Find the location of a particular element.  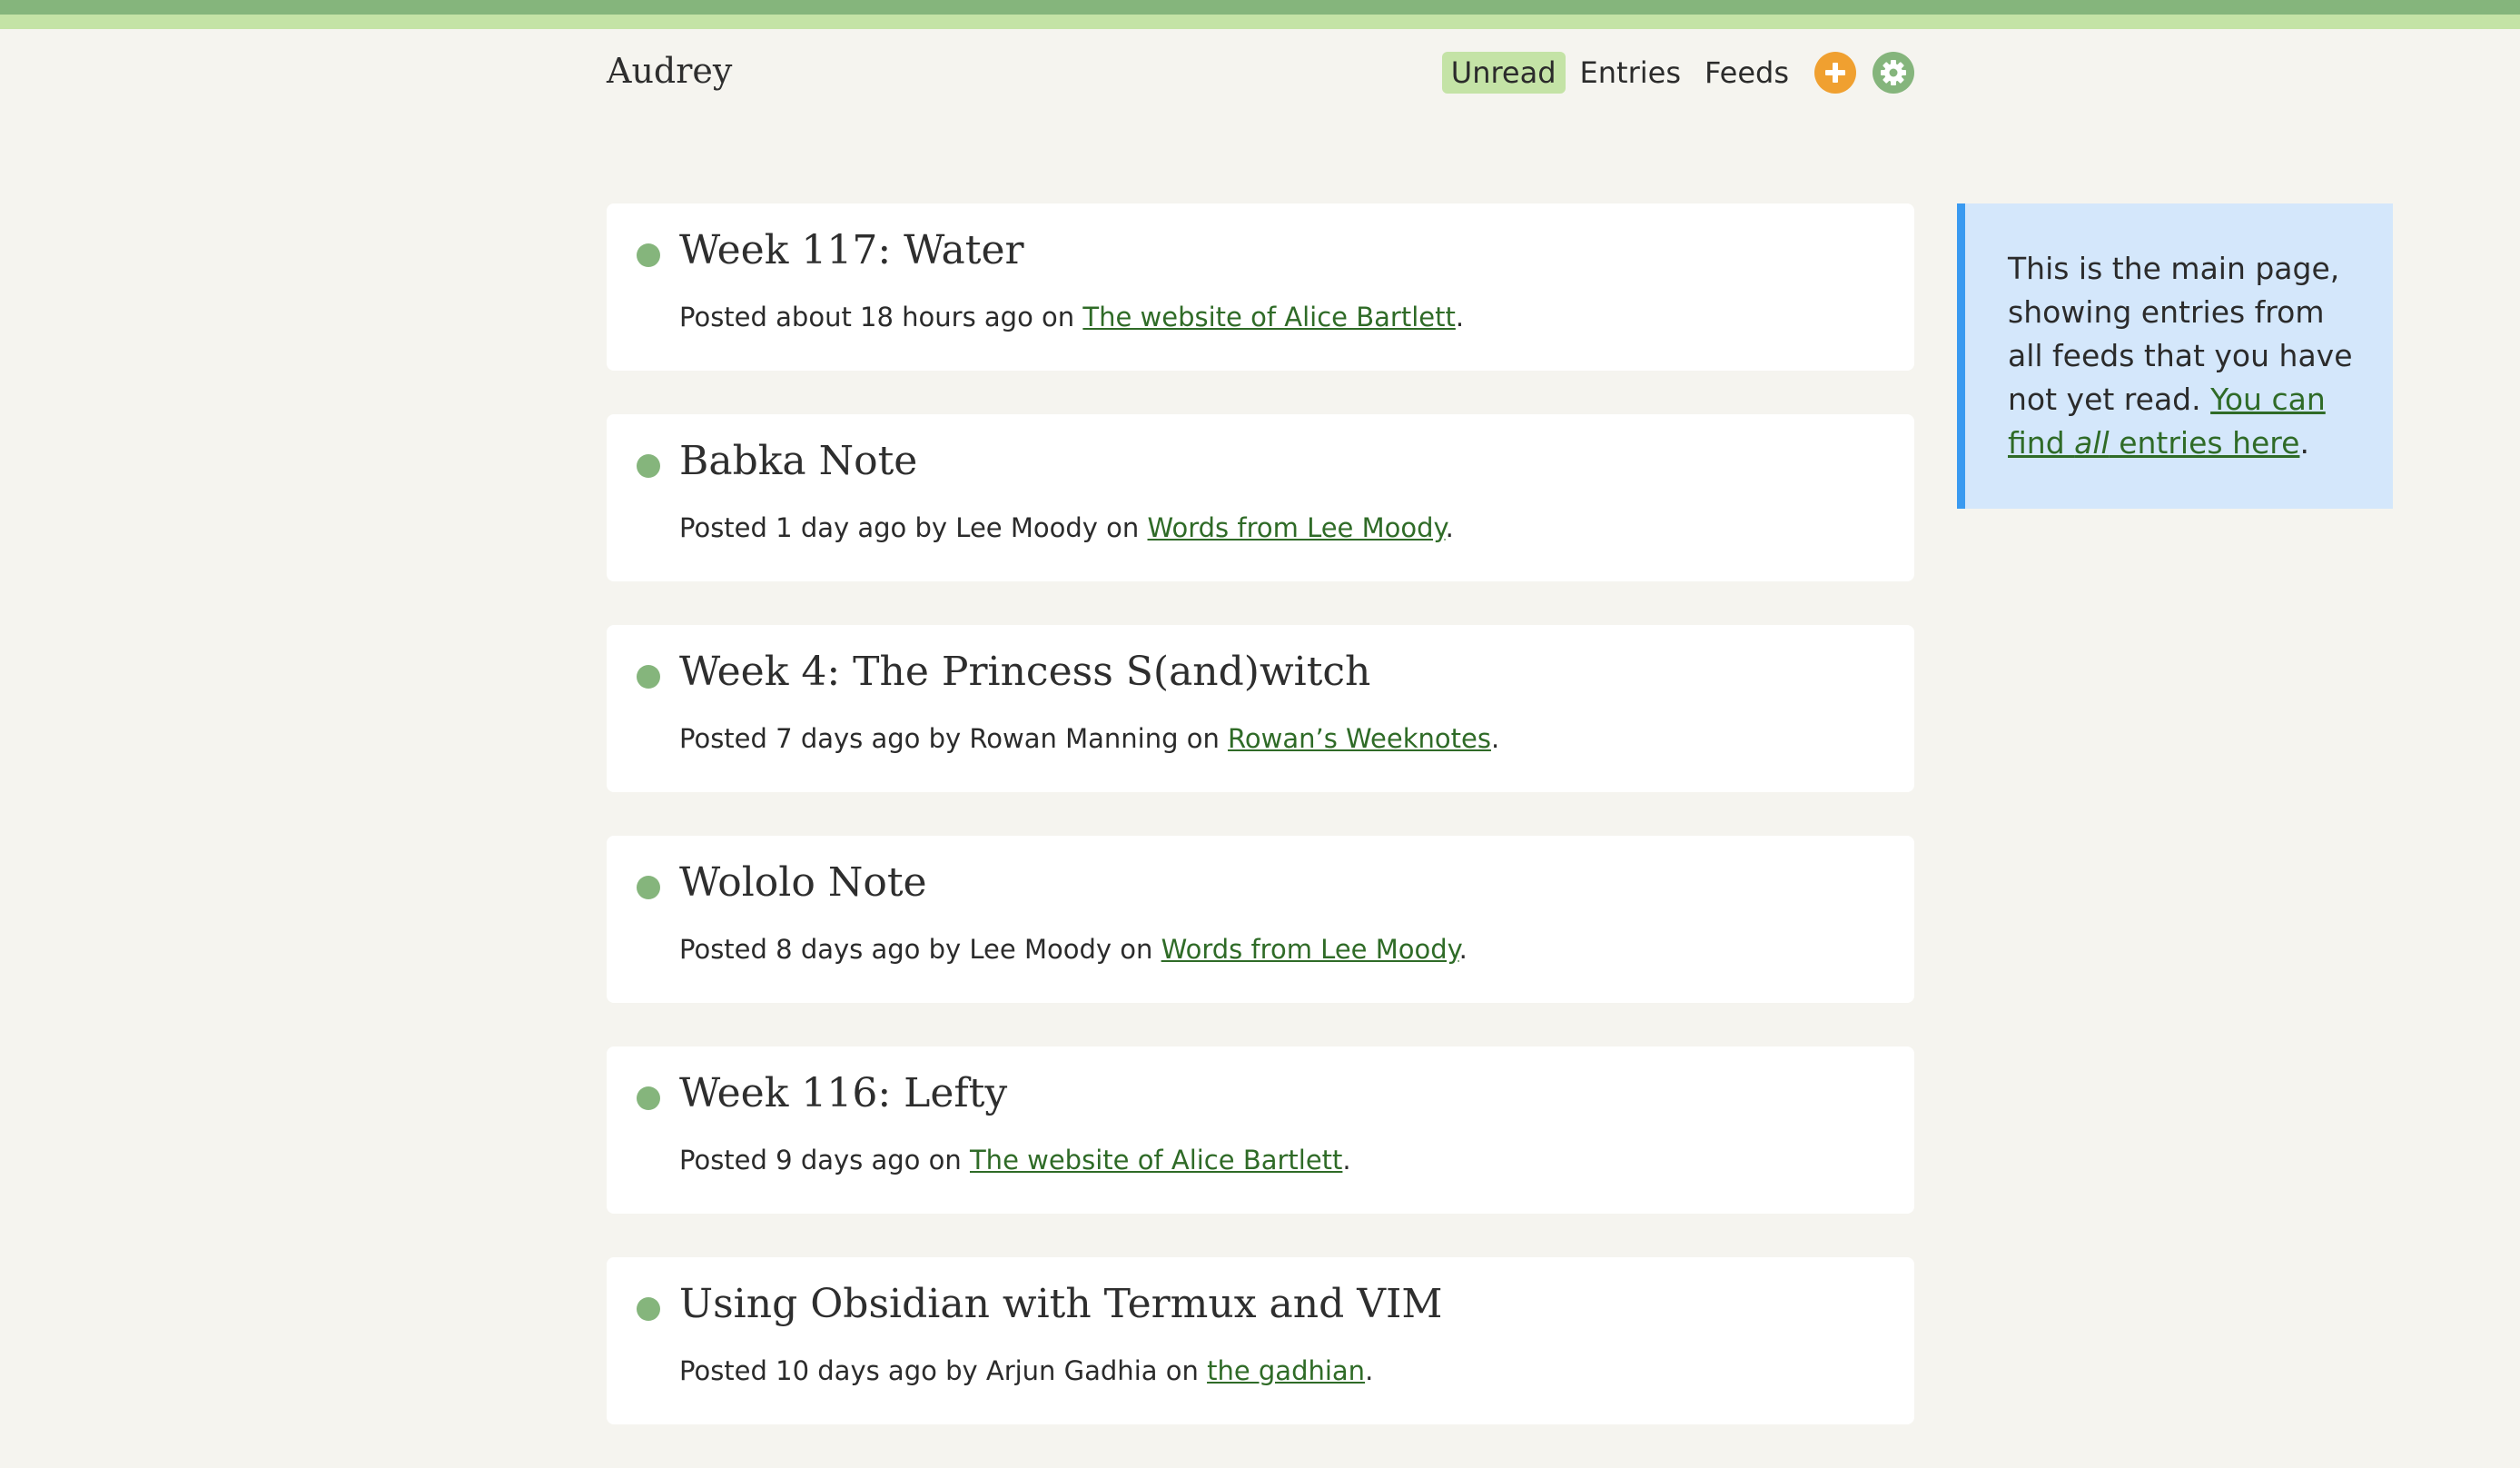

entry-feed-link: Rowan’s Weeknotes is located at coordinates (1360, 738).